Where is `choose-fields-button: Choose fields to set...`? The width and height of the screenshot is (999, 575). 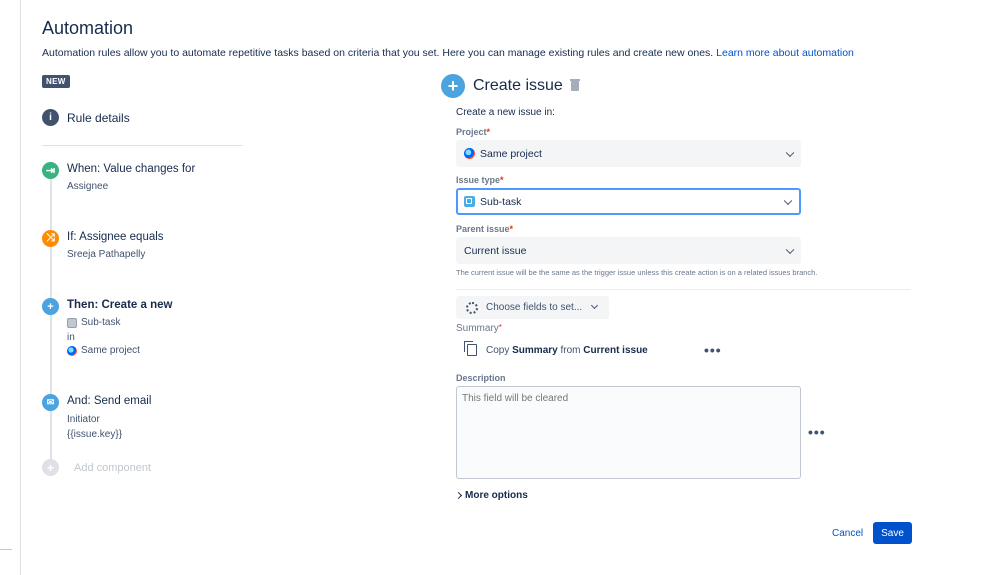 choose-fields-button: Choose fields to set... is located at coordinates (532, 307).